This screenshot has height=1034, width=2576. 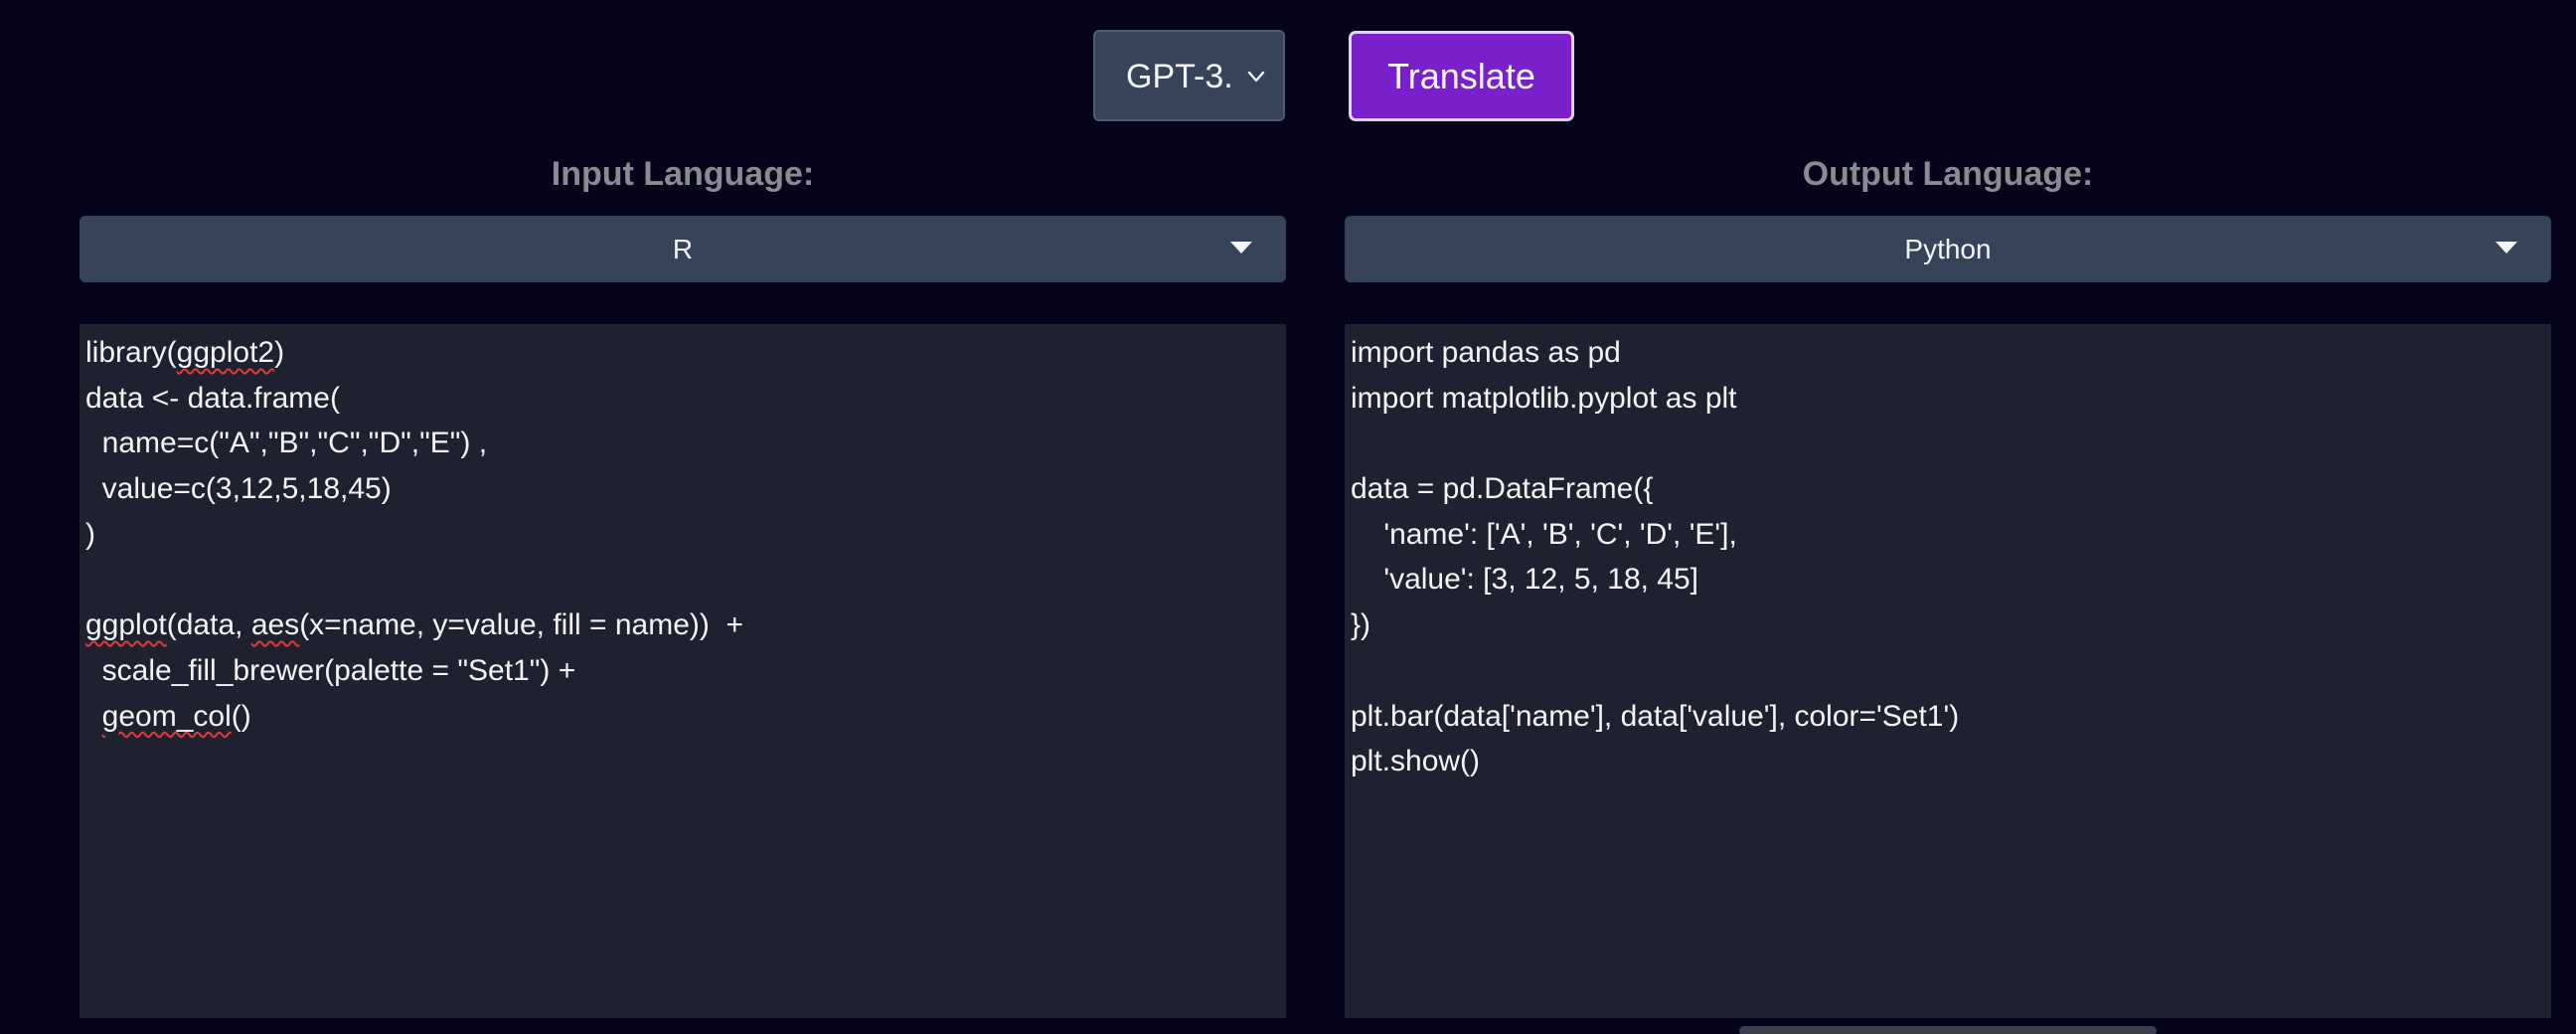 I want to click on chevron-down-icon, so click(x=1256, y=77).